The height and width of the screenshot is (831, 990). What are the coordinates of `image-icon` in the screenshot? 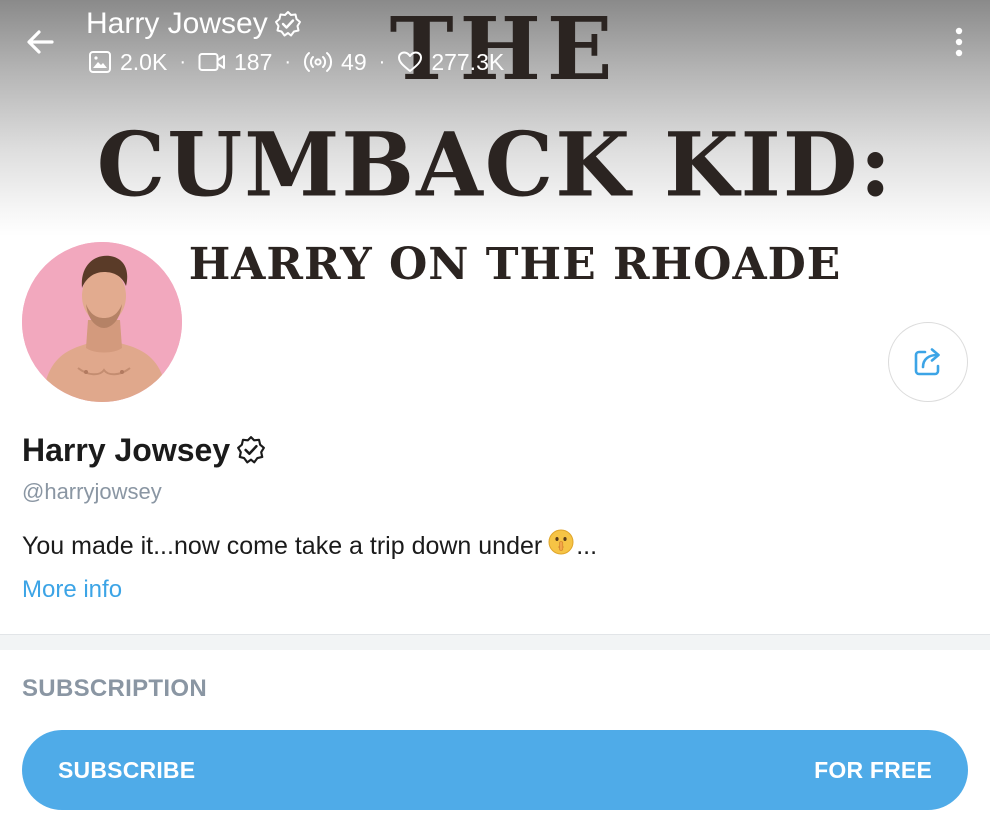 It's located at (100, 62).